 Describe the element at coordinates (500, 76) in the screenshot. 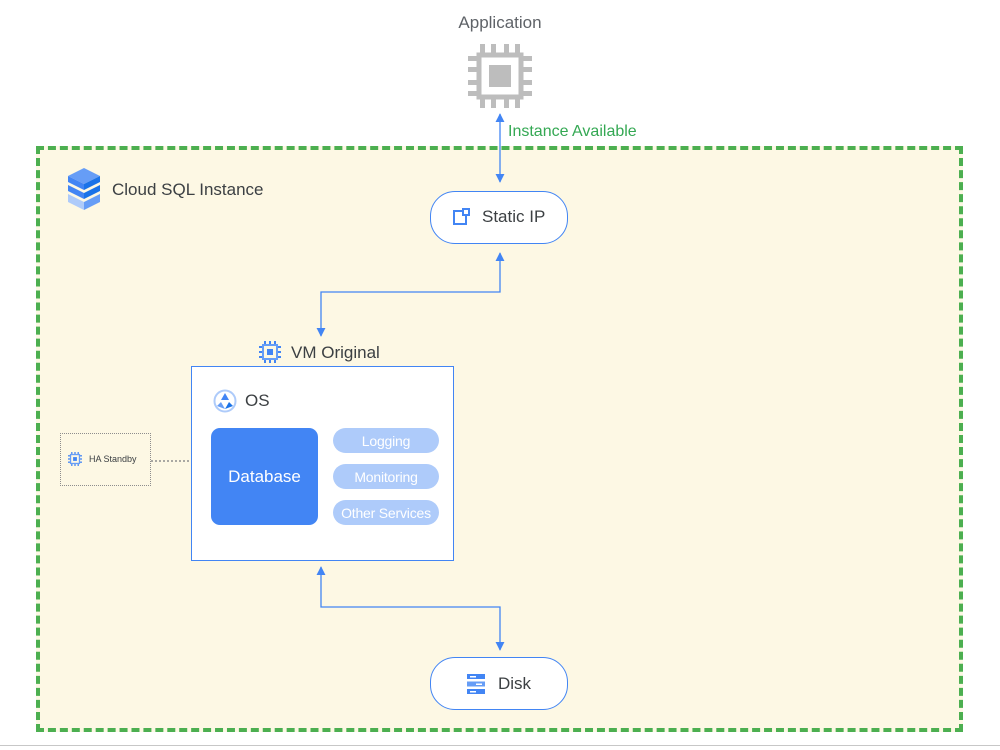

I see `compute-chip-icon` at that location.